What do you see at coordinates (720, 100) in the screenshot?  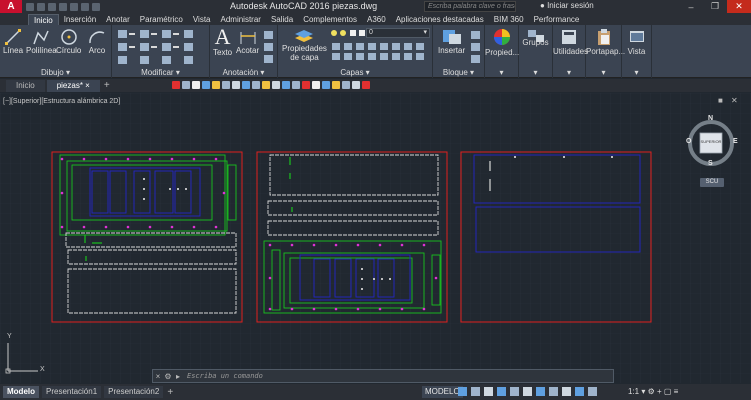 I see `viewport-minimize-icon: ■` at bounding box center [720, 100].